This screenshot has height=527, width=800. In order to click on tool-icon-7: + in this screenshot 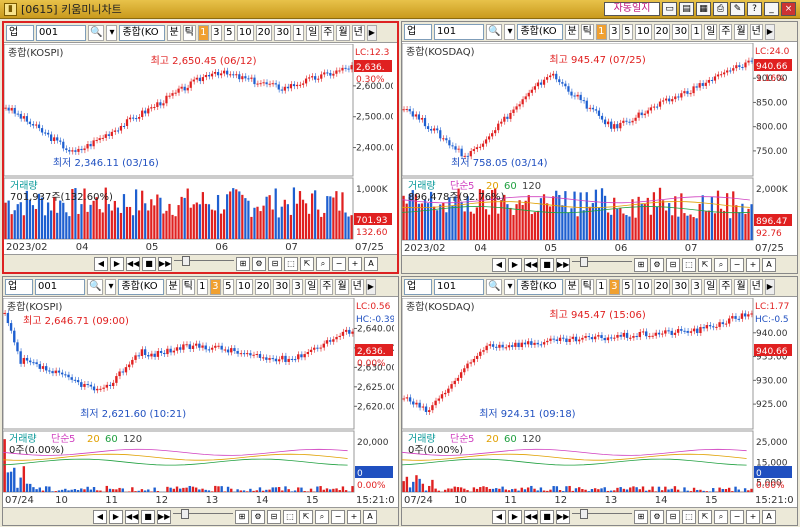, I will do `click(753, 264)`.